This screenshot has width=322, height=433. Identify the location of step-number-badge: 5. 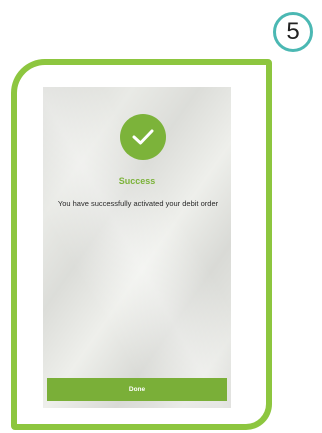
(293, 32).